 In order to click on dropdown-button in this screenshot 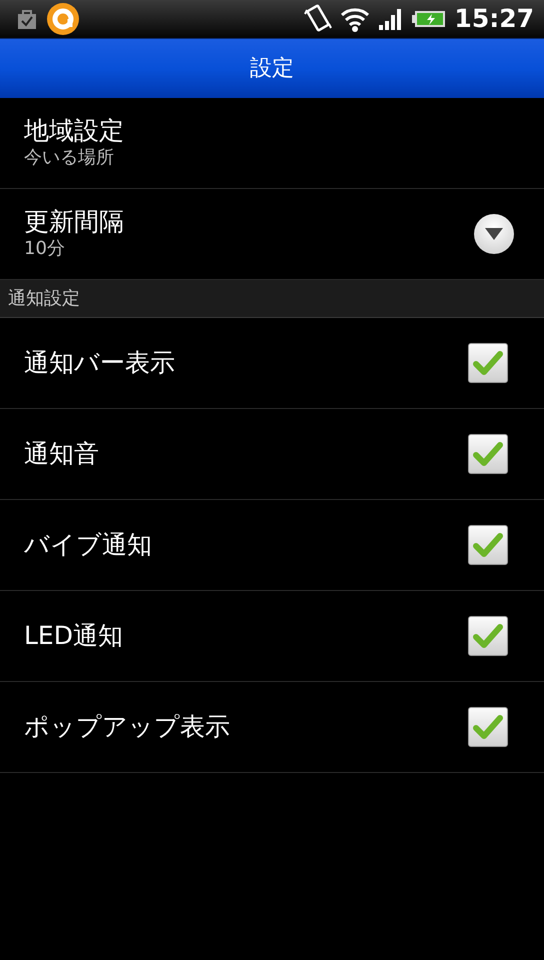, I will do `click(494, 234)`.